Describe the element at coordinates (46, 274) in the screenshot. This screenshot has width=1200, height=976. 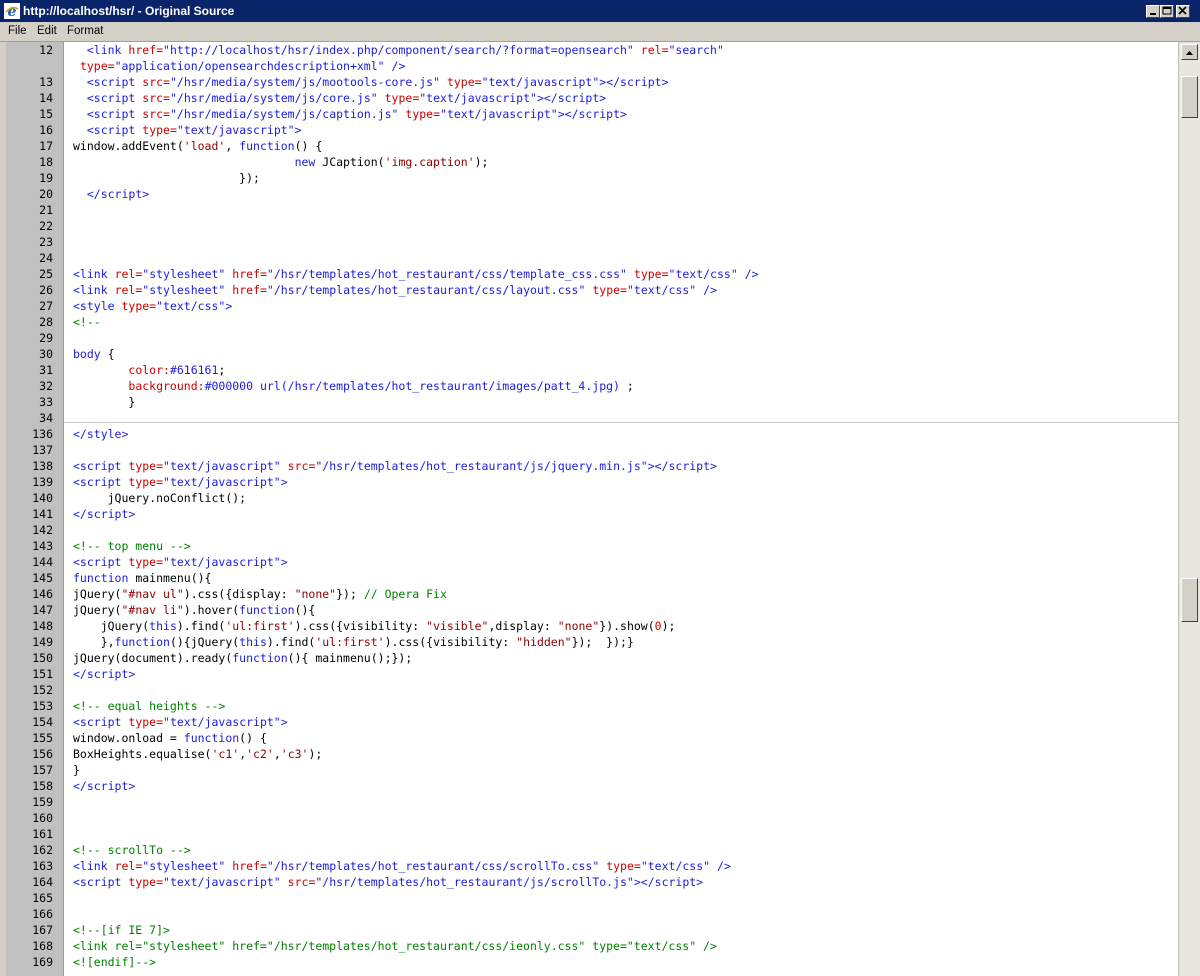
I see `line-number: 25` at that location.